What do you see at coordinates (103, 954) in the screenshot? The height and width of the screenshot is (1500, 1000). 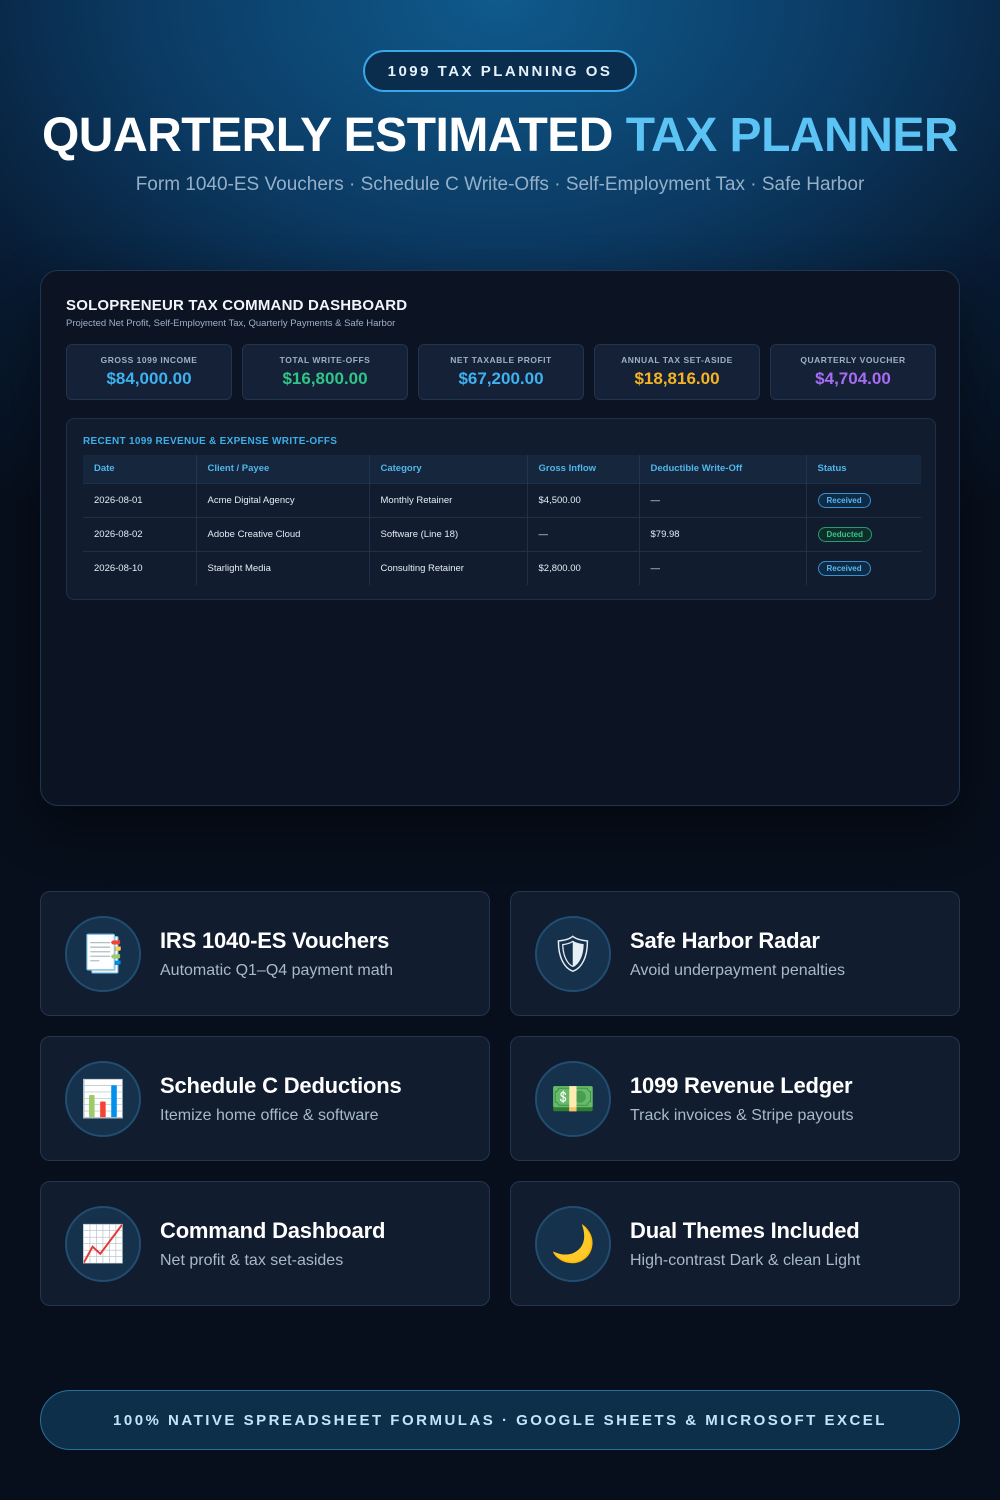 I see `document-icon: 📑` at bounding box center [103, 954].